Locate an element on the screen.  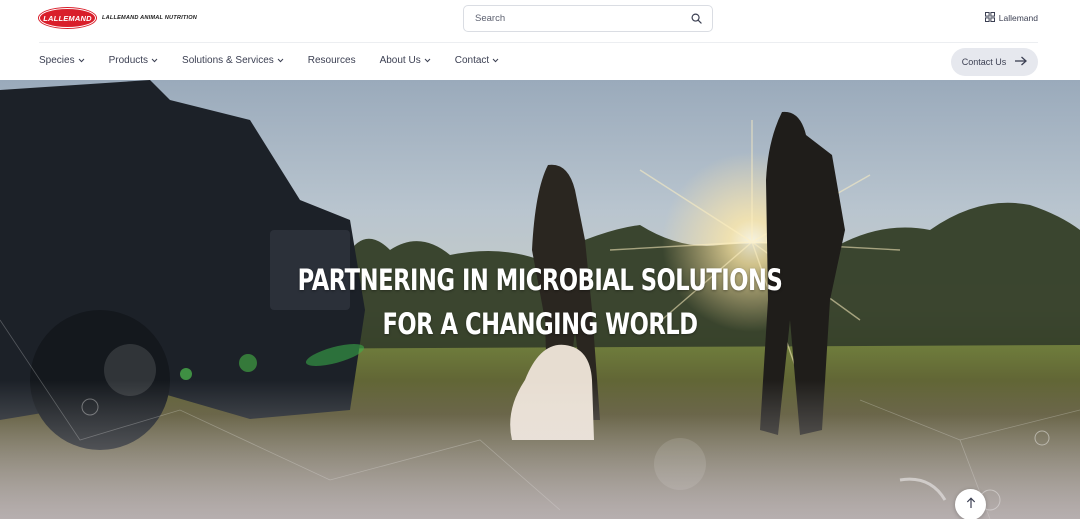
logo-subtitle: LALLEMAND ANIMAL NUTRITION is located at coordinates (150, 18).